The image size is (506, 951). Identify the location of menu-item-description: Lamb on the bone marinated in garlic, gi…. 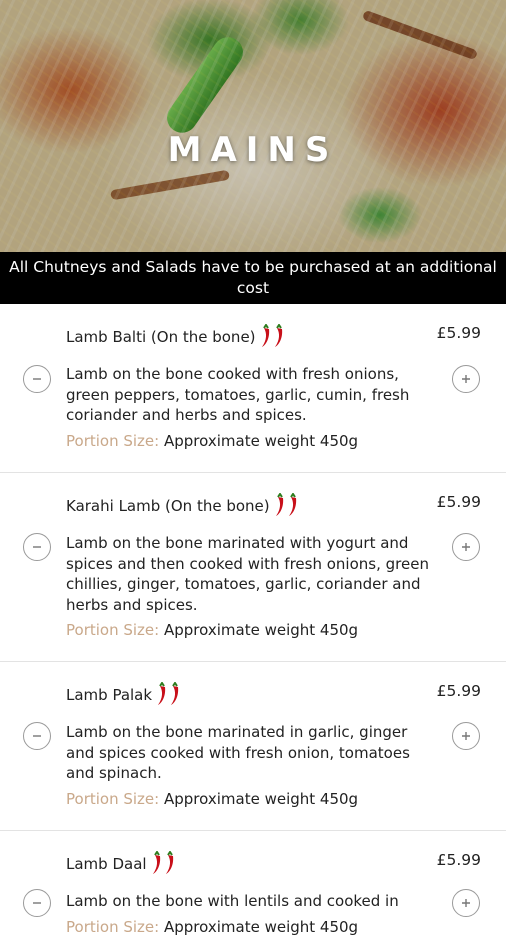
(238, 752).